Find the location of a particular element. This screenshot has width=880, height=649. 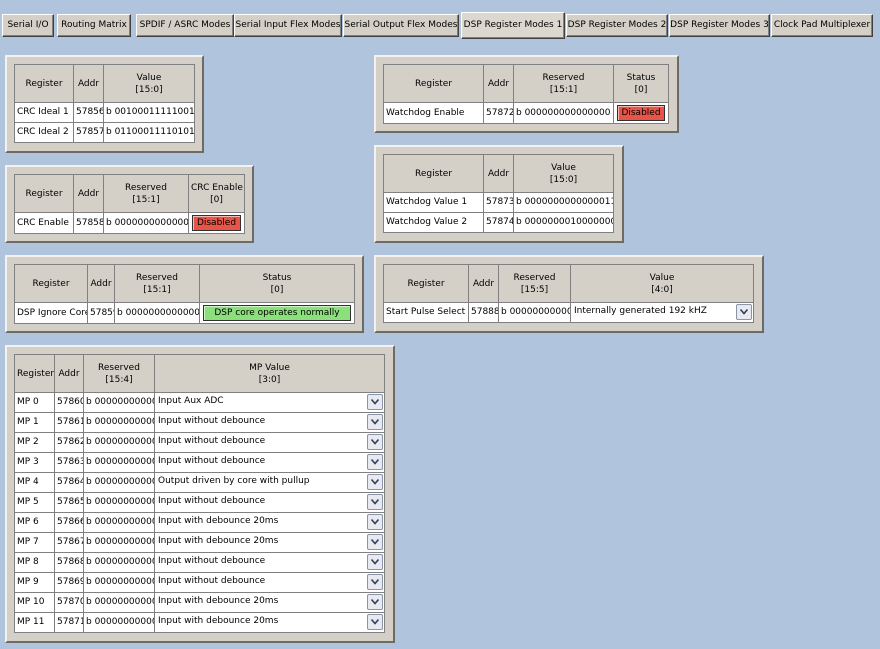

tab-routing-matrix: Routing Matrix is located at coordinates (94, 25).